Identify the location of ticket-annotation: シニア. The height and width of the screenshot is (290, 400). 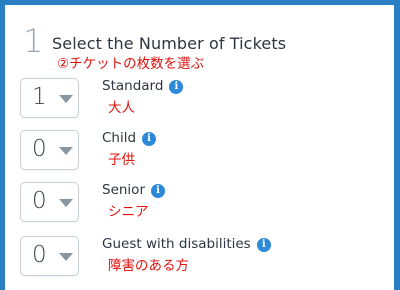
(128, 212).